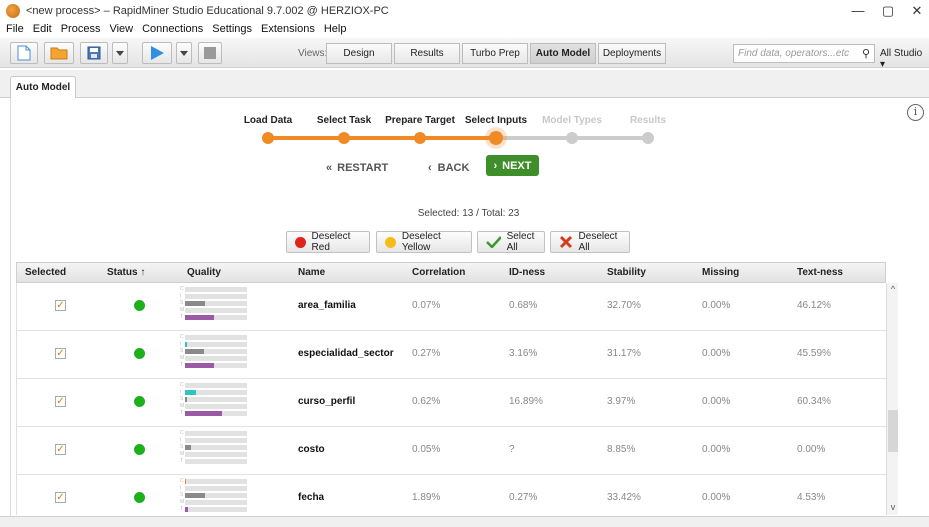 The height and width of the screenshot is (527, 929). What do you see at coordinates (213, 402) in the screenshot?
I see `quality-bars: CISMT` at bounding box center [213, 402].